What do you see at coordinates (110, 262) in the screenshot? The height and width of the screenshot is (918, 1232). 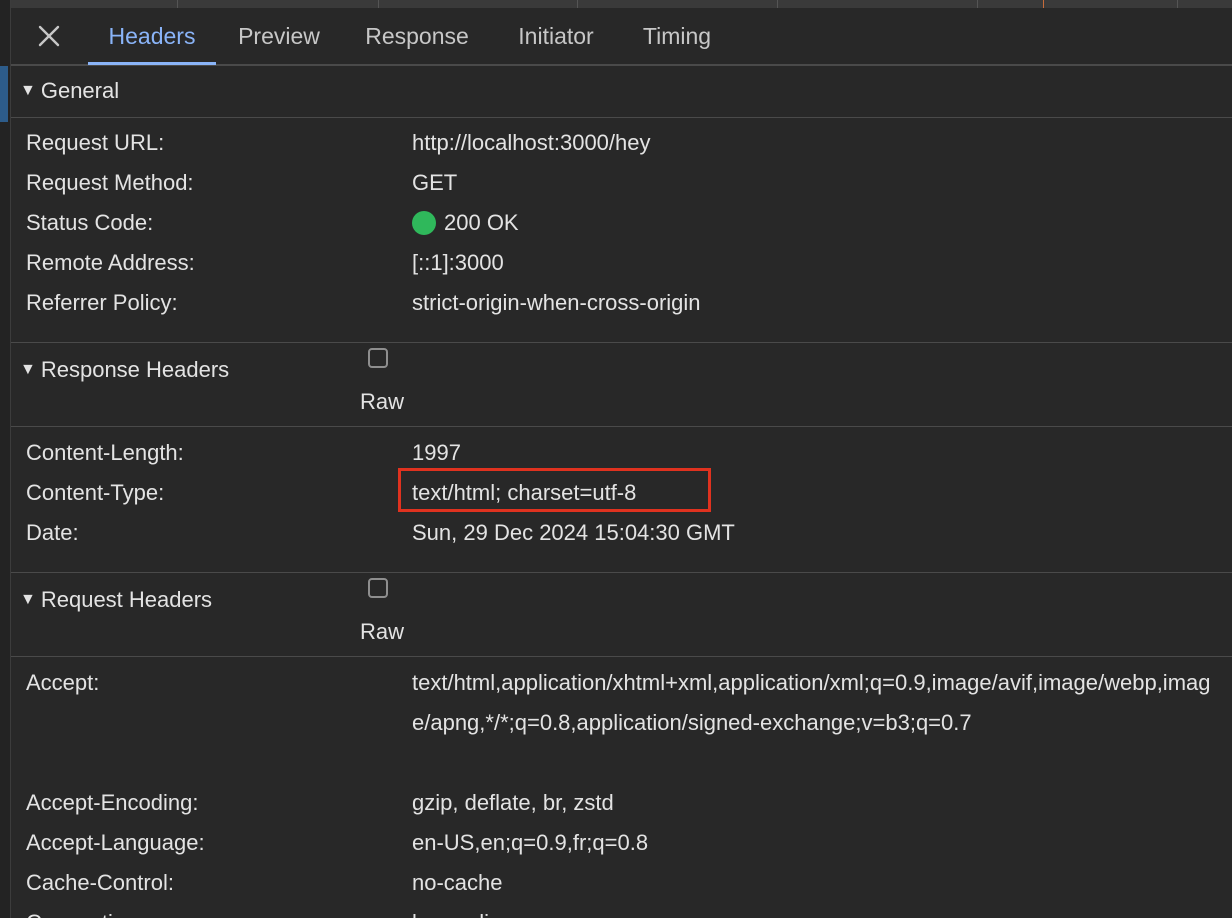 I see `header-key: Remote Address:` at bounding box center [110, 262].